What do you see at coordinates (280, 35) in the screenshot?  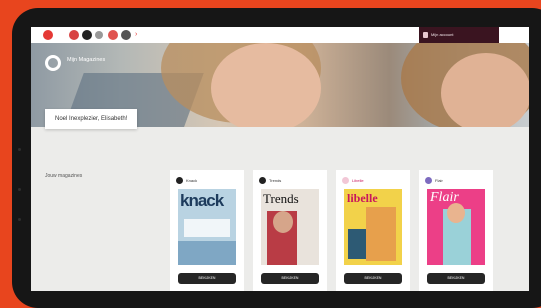 I see `top-bar: › Mijn account` at bounding box center [280, 35].